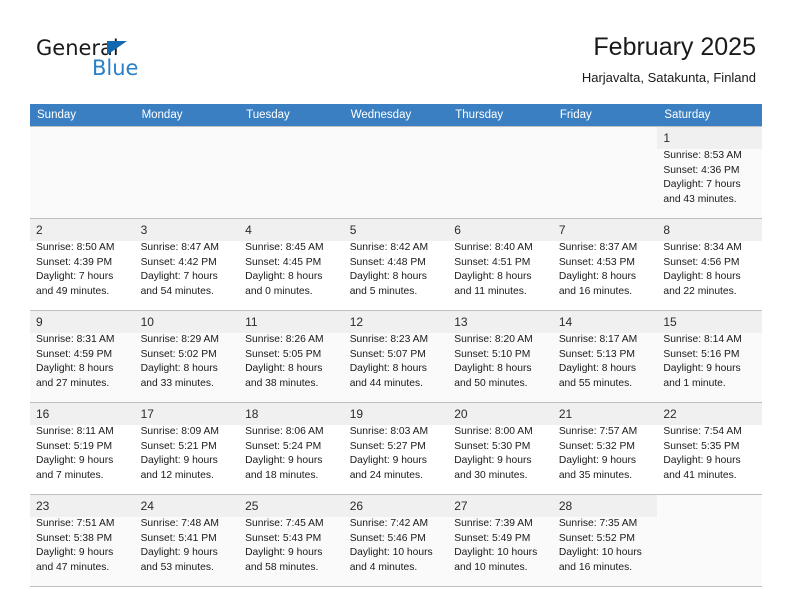 The width and height of the screenshot is (792, 612). What do you see at coordinates (75, 431) in the screenshot?
I see `sunrise-text: Sunrise: 8:11 AM` at bounding box center [75, 431].